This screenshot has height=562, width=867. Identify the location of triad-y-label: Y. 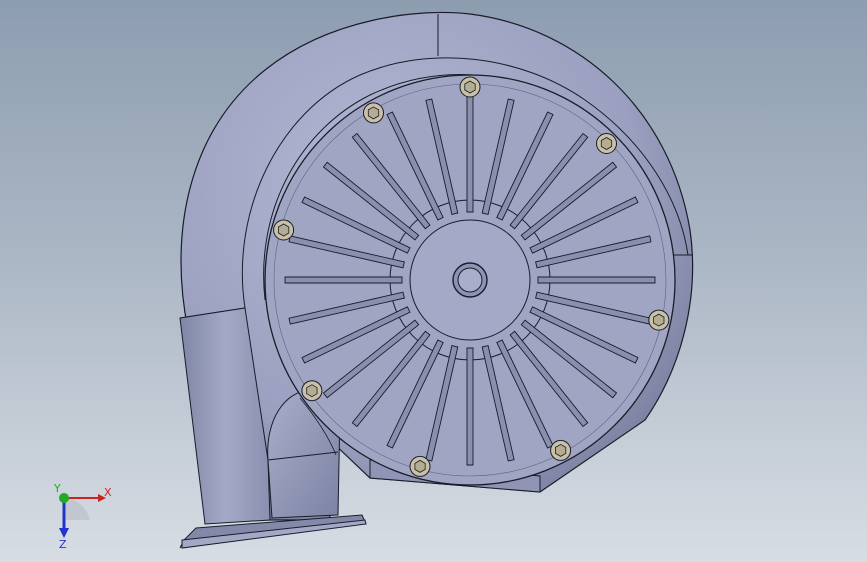
(57, 488).